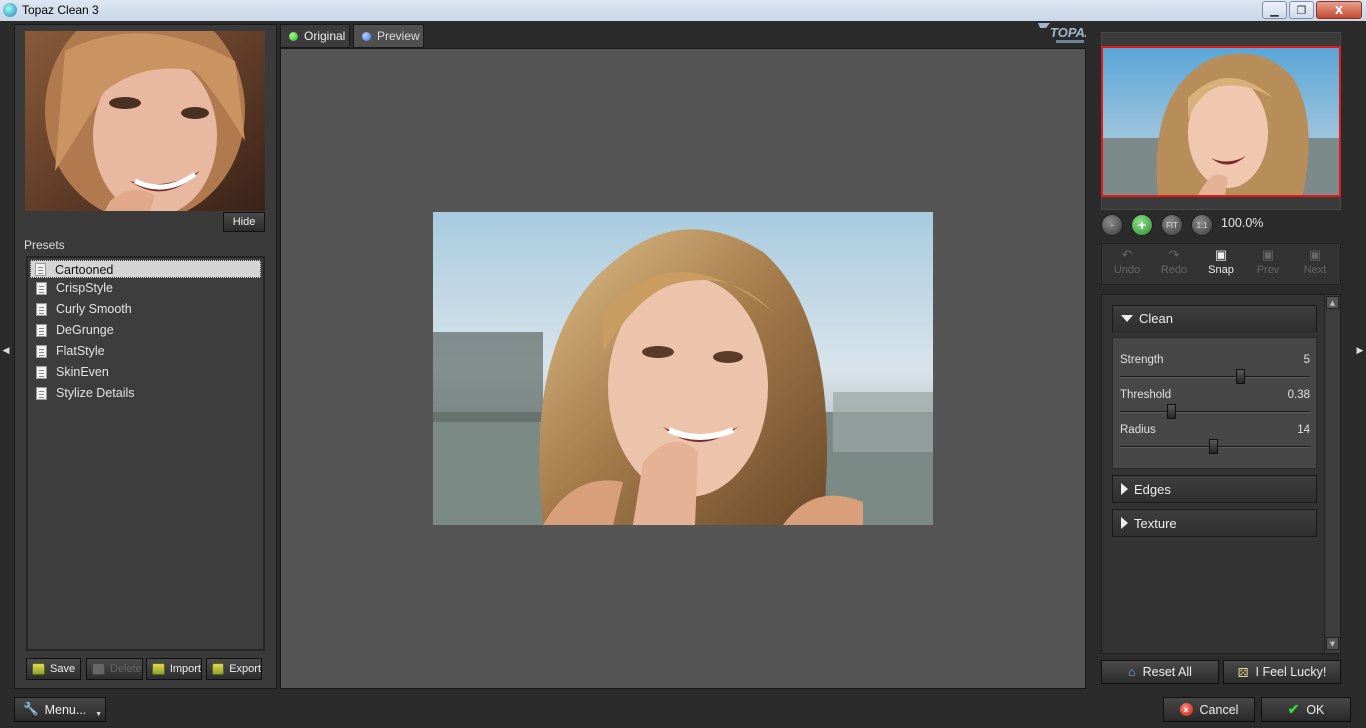 The image size is (1366, 728). What do you see at coordinates (1127, 318) in the screenshot?
I see `expand-down-icon` at bounding box center [1127, 318].